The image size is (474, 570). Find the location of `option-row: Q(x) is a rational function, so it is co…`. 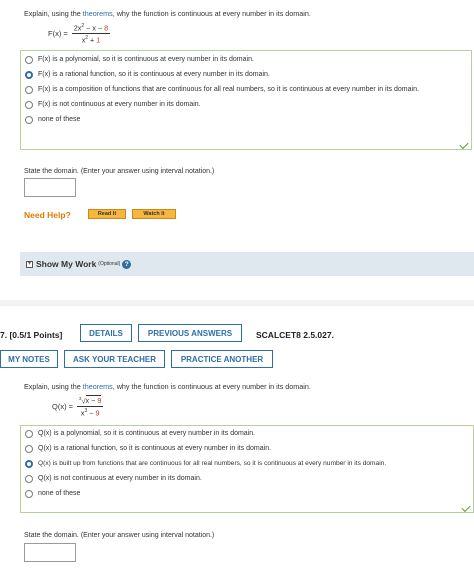

option-row: Q(x) is a rational function, so it is co… is located at coordinates (247, 448).